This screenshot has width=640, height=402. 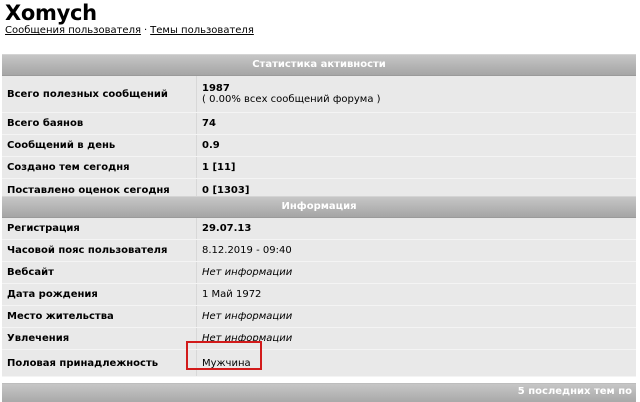 I want to click on stat-row-topics-today: Создано тем сегодня 1 [11], so click(x=319, y=168).